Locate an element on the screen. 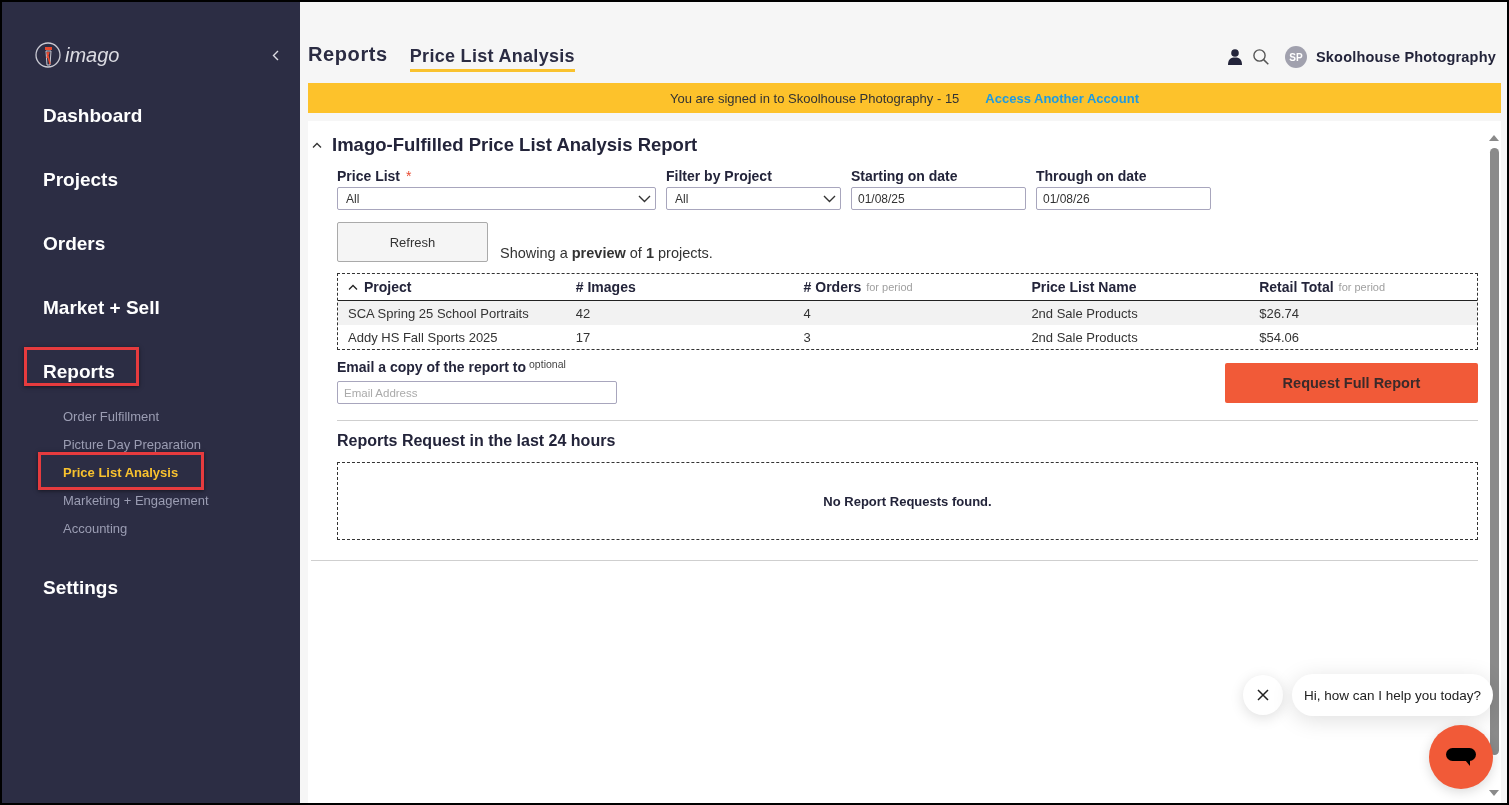 This screenshot has height=805, width=1509. table-cell: $26.74 is located at coordinates (1279, 313).